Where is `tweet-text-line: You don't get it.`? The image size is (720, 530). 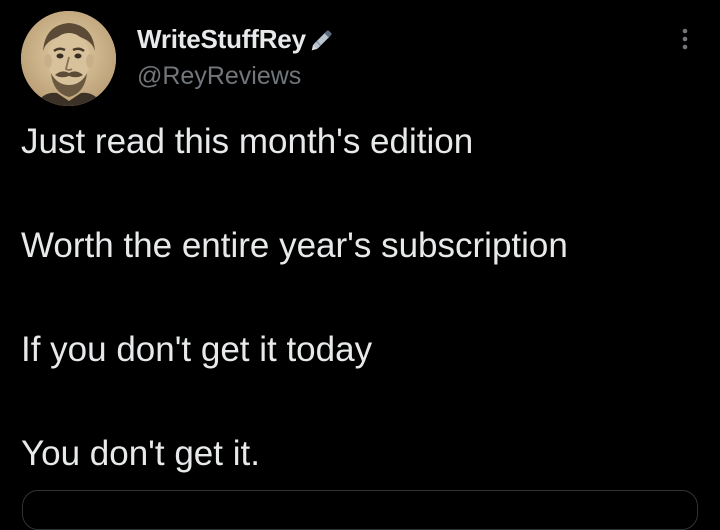 tweet-text-line: You don't get it. is located at coordinates (140, 453).